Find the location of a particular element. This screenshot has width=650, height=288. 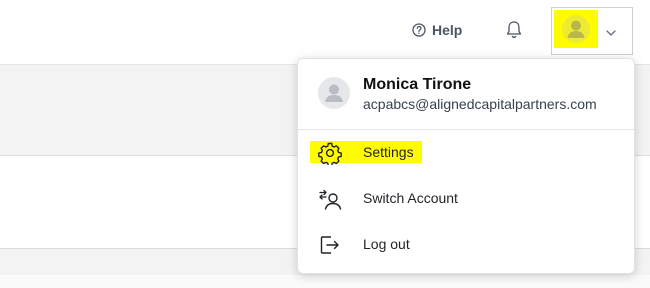

menu-item-label: Settings is located at coordinates (388, 152).